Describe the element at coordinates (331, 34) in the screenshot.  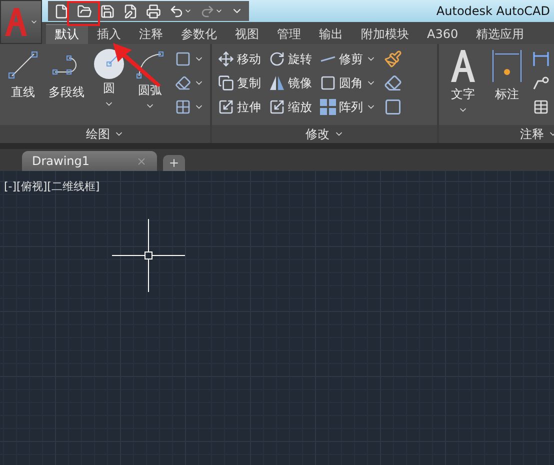
I see `ribbon-tab: 输出` at that location.